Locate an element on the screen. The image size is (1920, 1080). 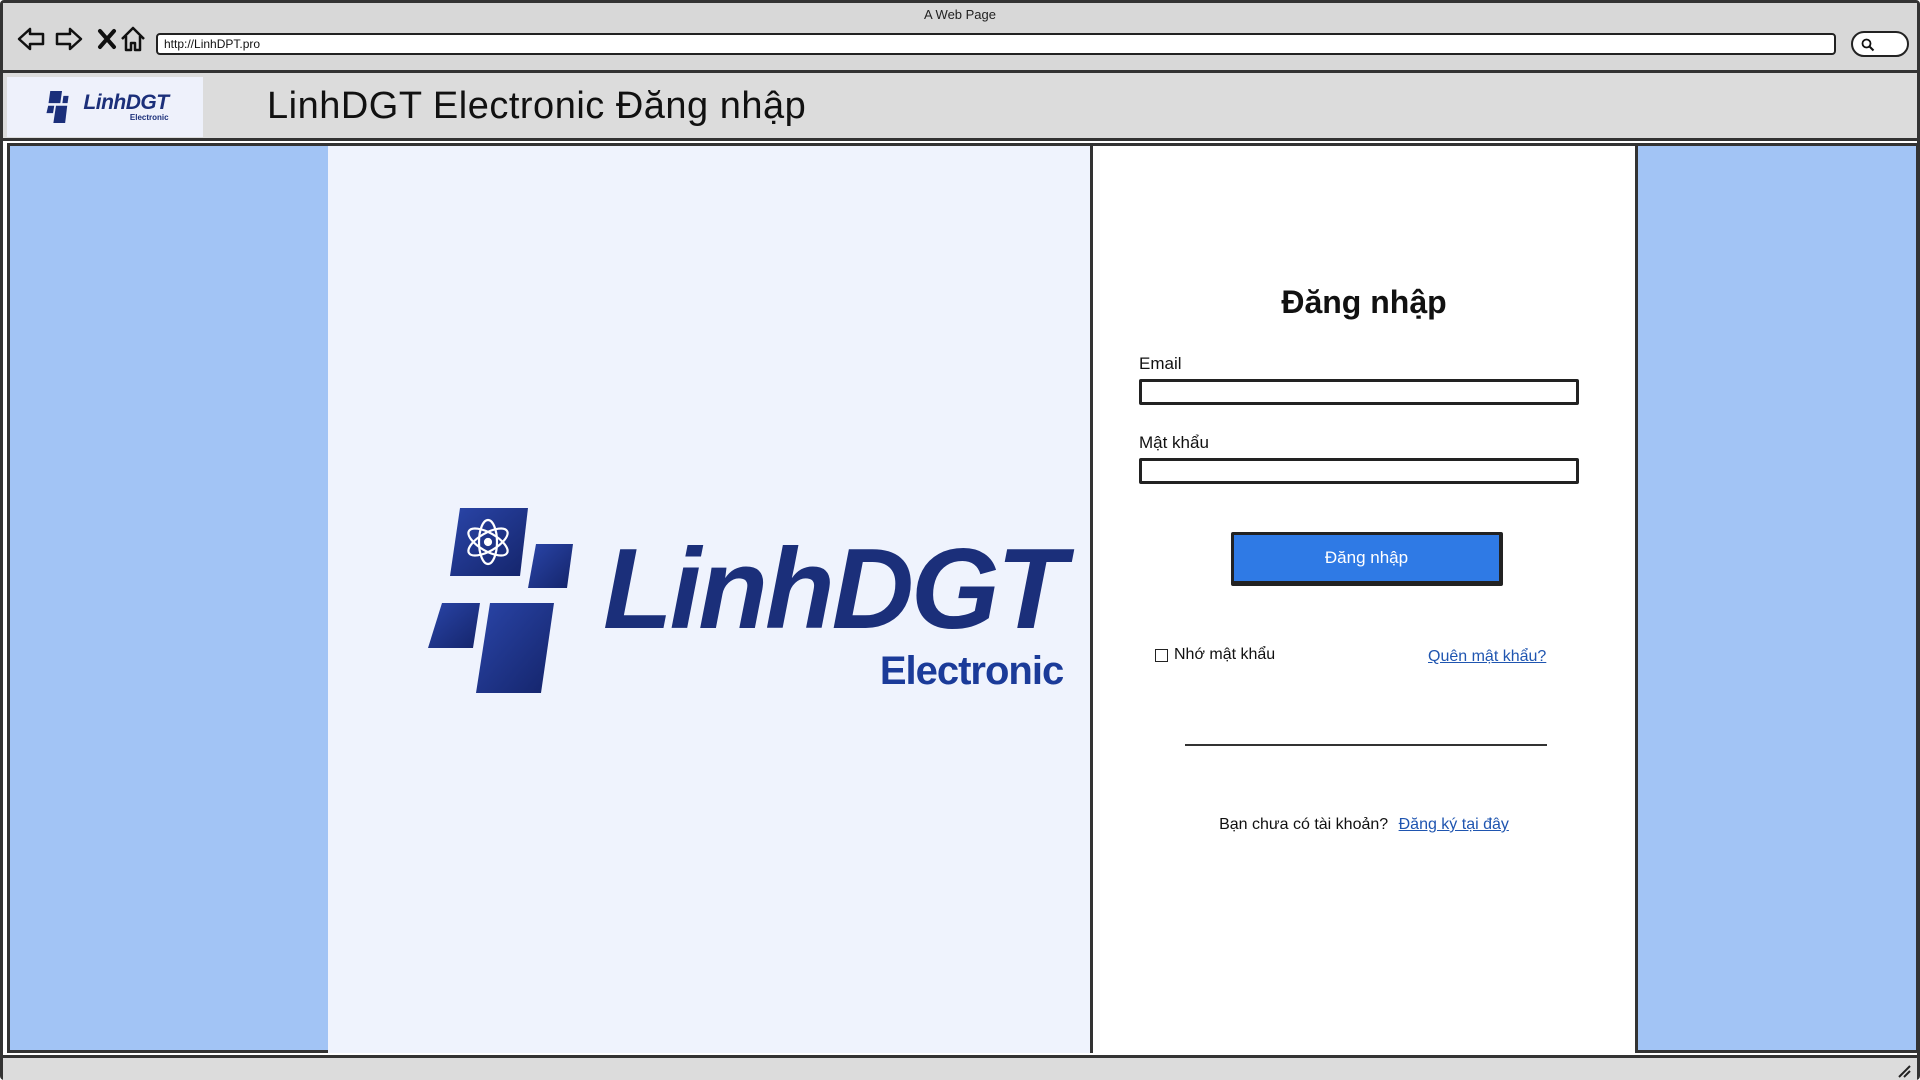
remember-me-label: Nhớ mật khẩu is located at coordinates (1225, 654).